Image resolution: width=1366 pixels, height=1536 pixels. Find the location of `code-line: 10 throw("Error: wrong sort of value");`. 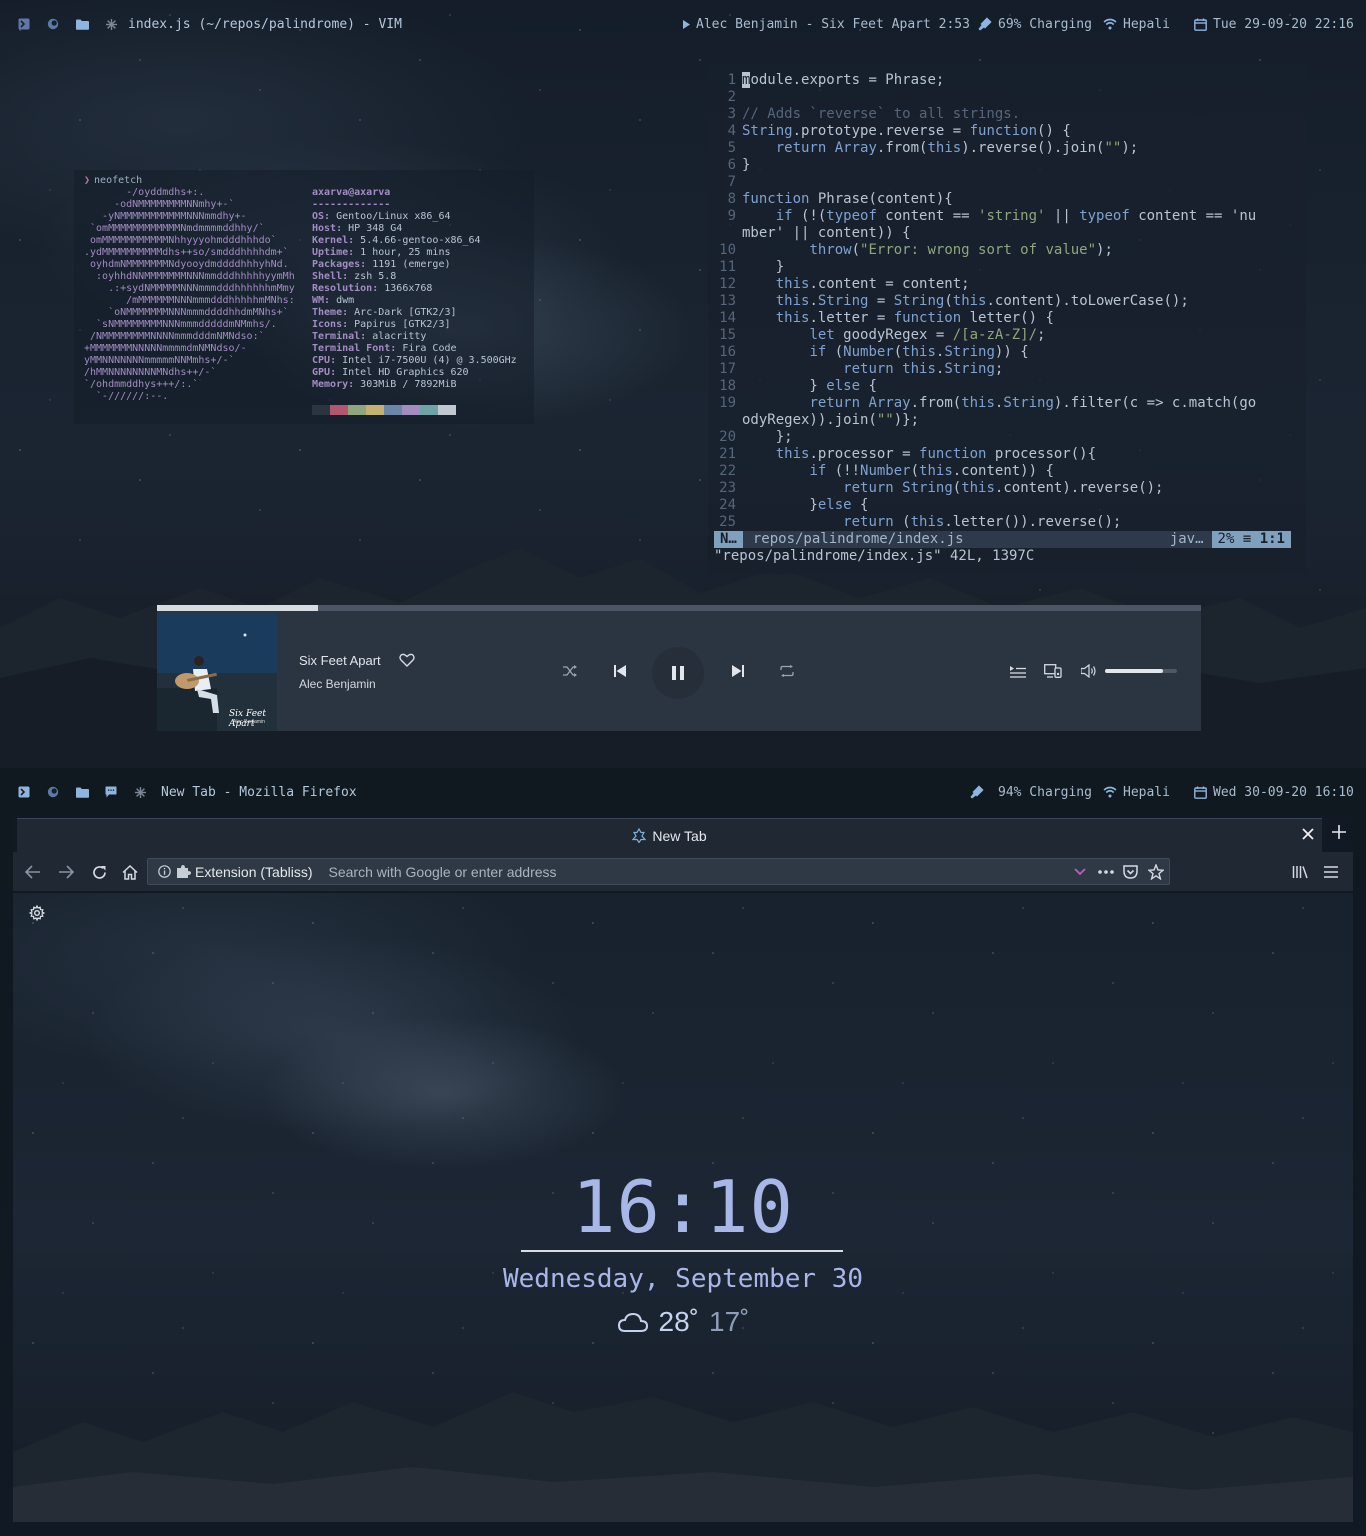

code-line: 10 throw("Error: wrong sort of value"); is located at coordinates (1007, 250).